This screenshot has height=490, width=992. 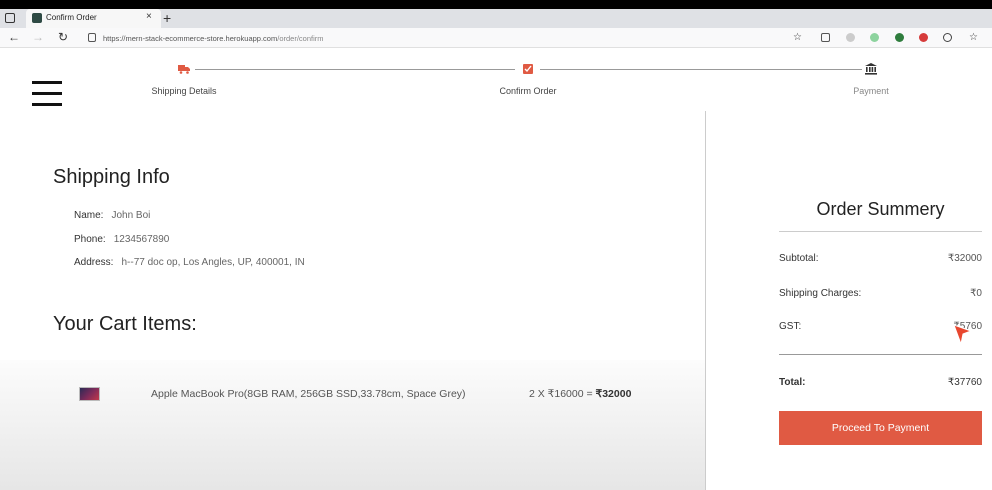 What do you see at coordinates (300, 38) in the screenshot?
I see `url-path: /order/confirm` at bounding box center [300, 38].